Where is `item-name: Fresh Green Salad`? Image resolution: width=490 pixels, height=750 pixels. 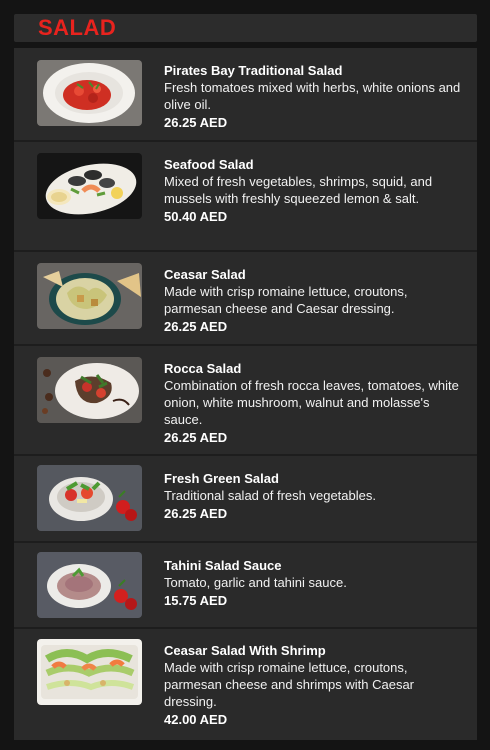 item-name: Fresh Green Salad is located at coordinates (221, 478).